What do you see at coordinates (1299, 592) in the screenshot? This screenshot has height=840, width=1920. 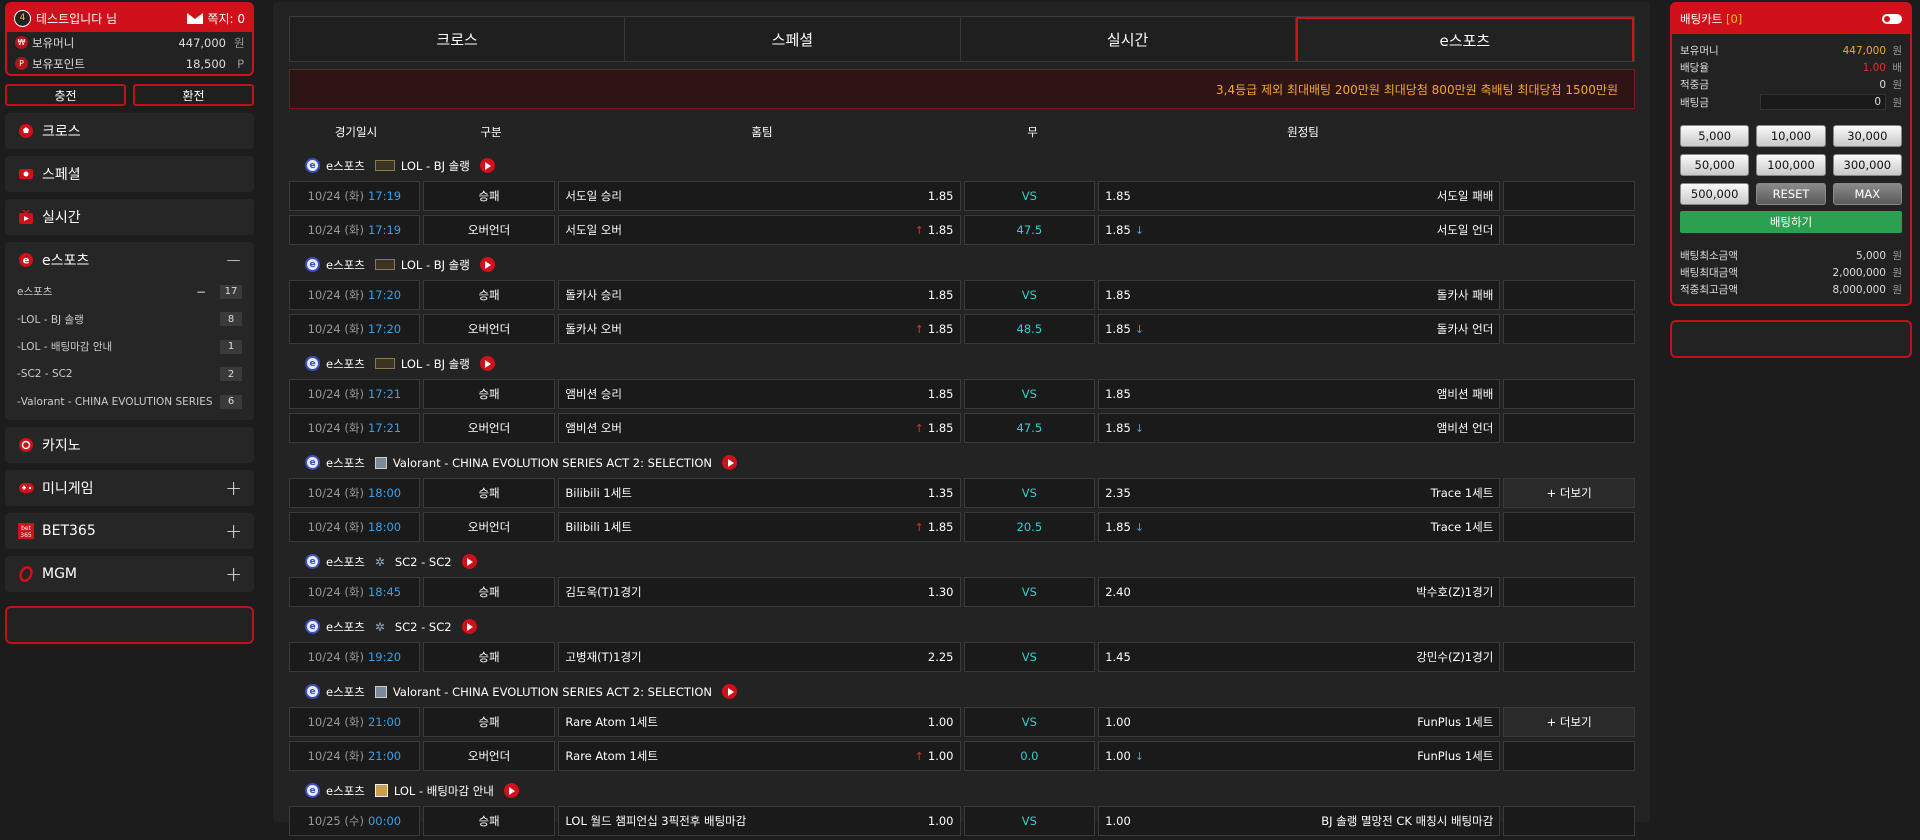 I see `away-odds-button: 2.40 박수호(Z)1경기` at bounding box center [1299, 592].